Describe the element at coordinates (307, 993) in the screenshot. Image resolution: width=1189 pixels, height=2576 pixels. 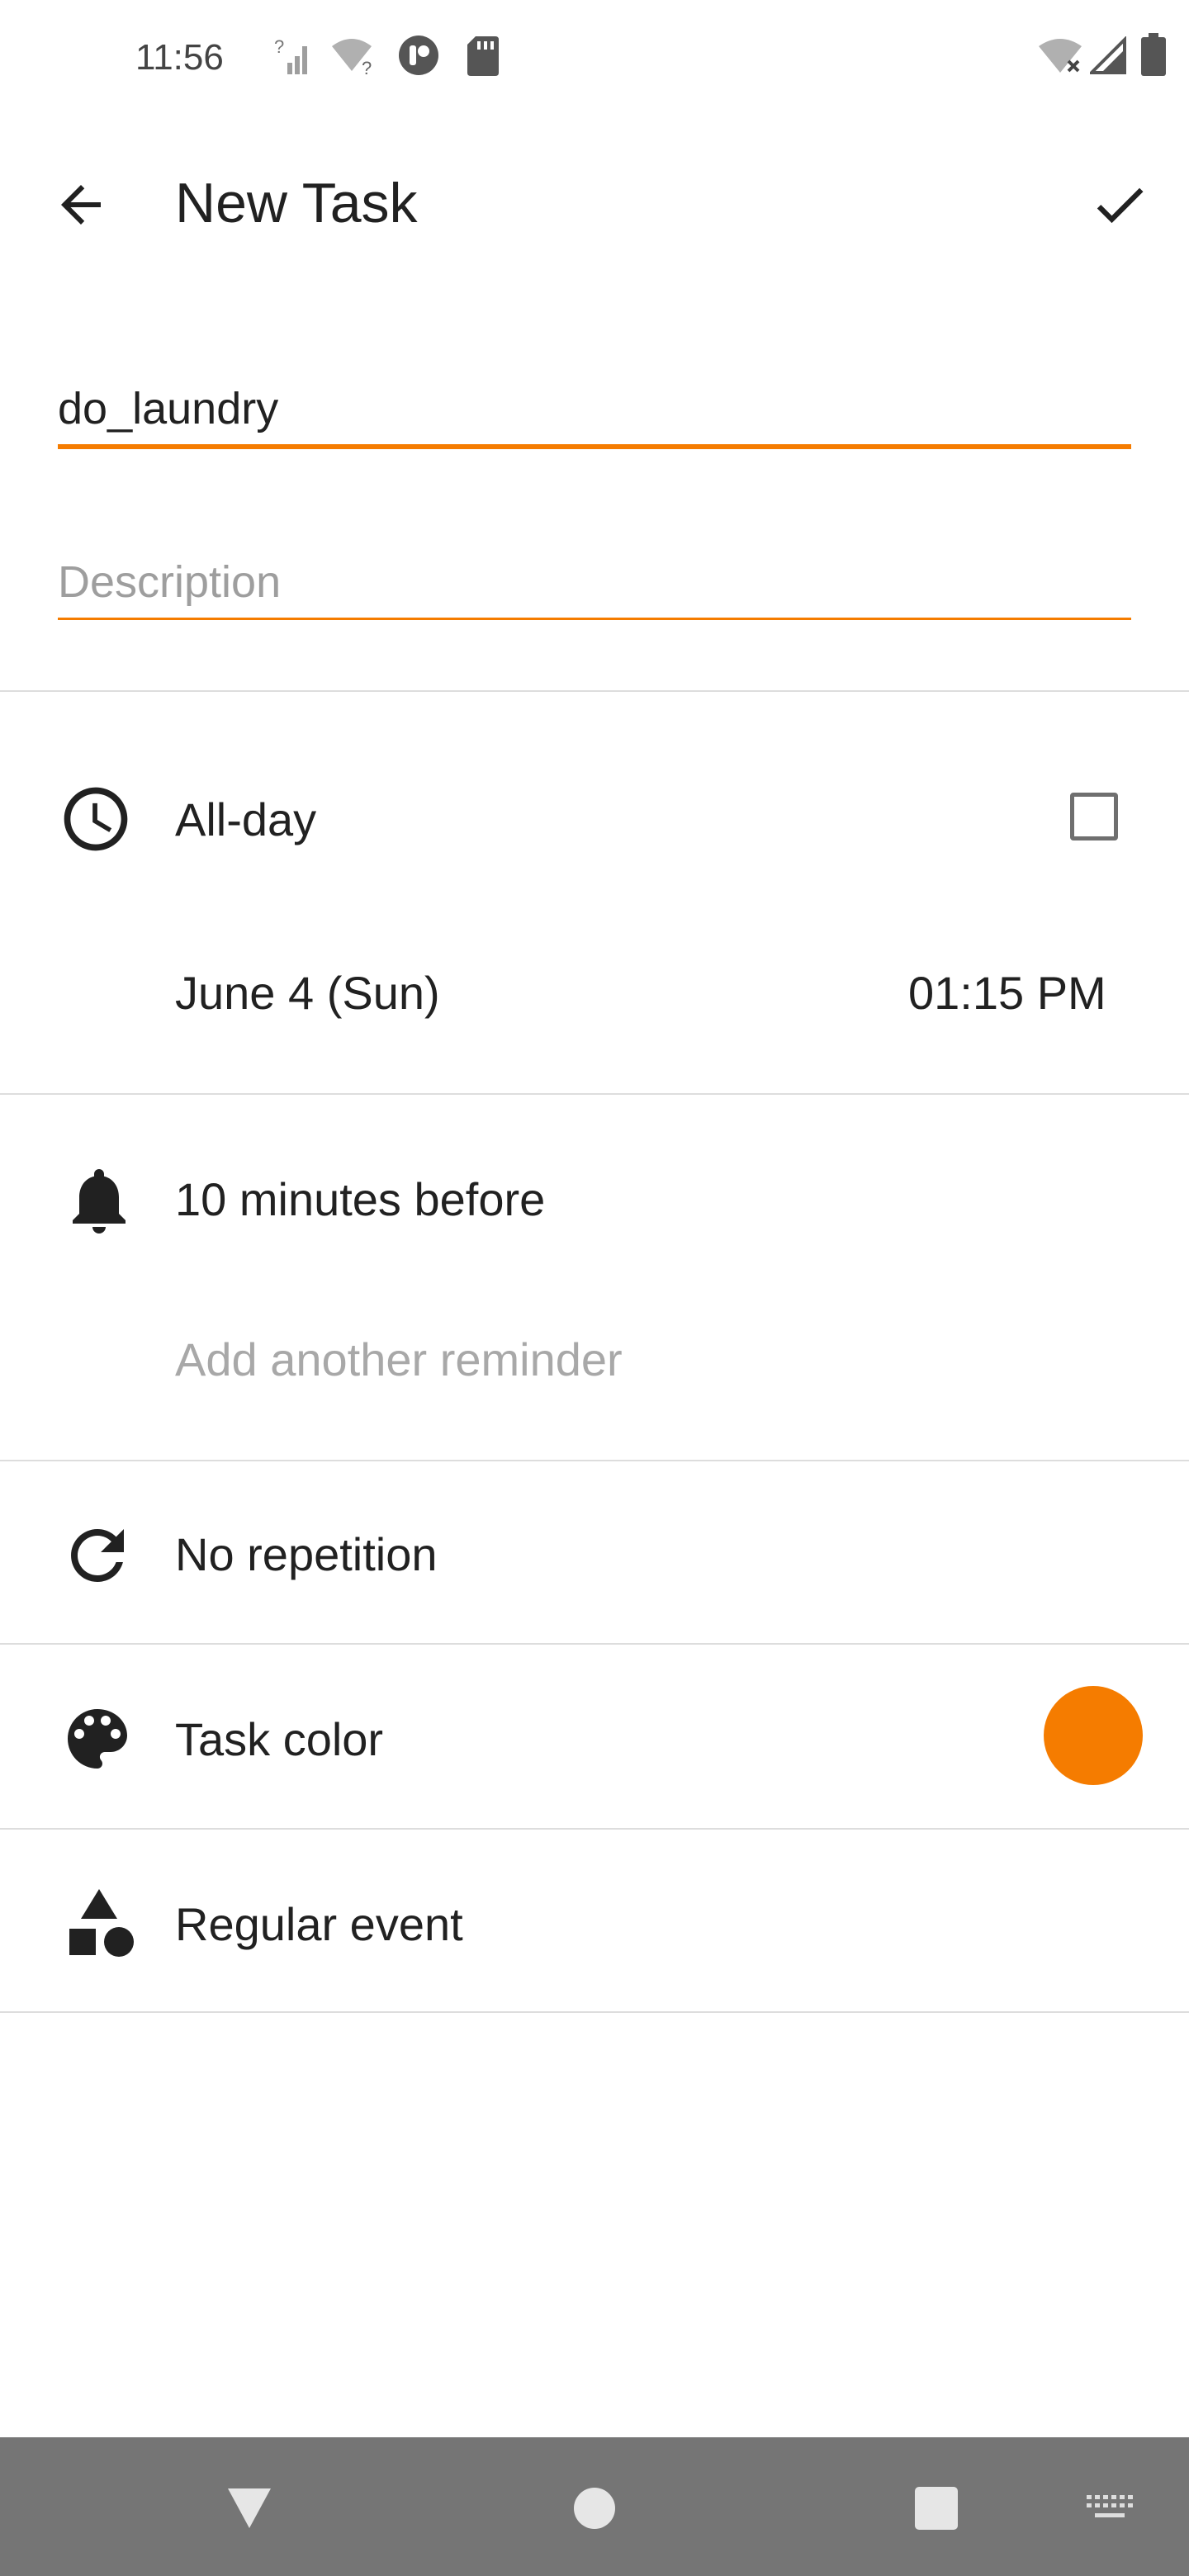
I see `start-date: June 4 (Sun)` at that location.